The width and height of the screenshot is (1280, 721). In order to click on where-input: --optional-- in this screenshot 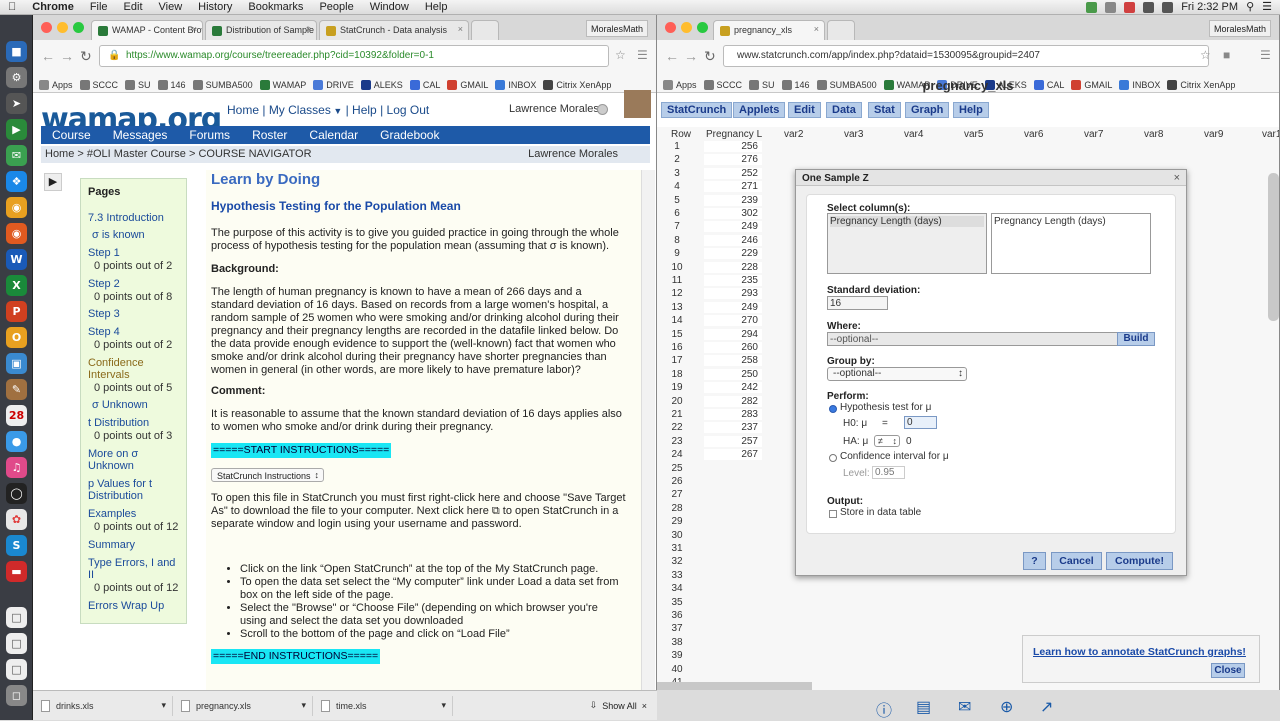, I will do `click(972, 339)`.